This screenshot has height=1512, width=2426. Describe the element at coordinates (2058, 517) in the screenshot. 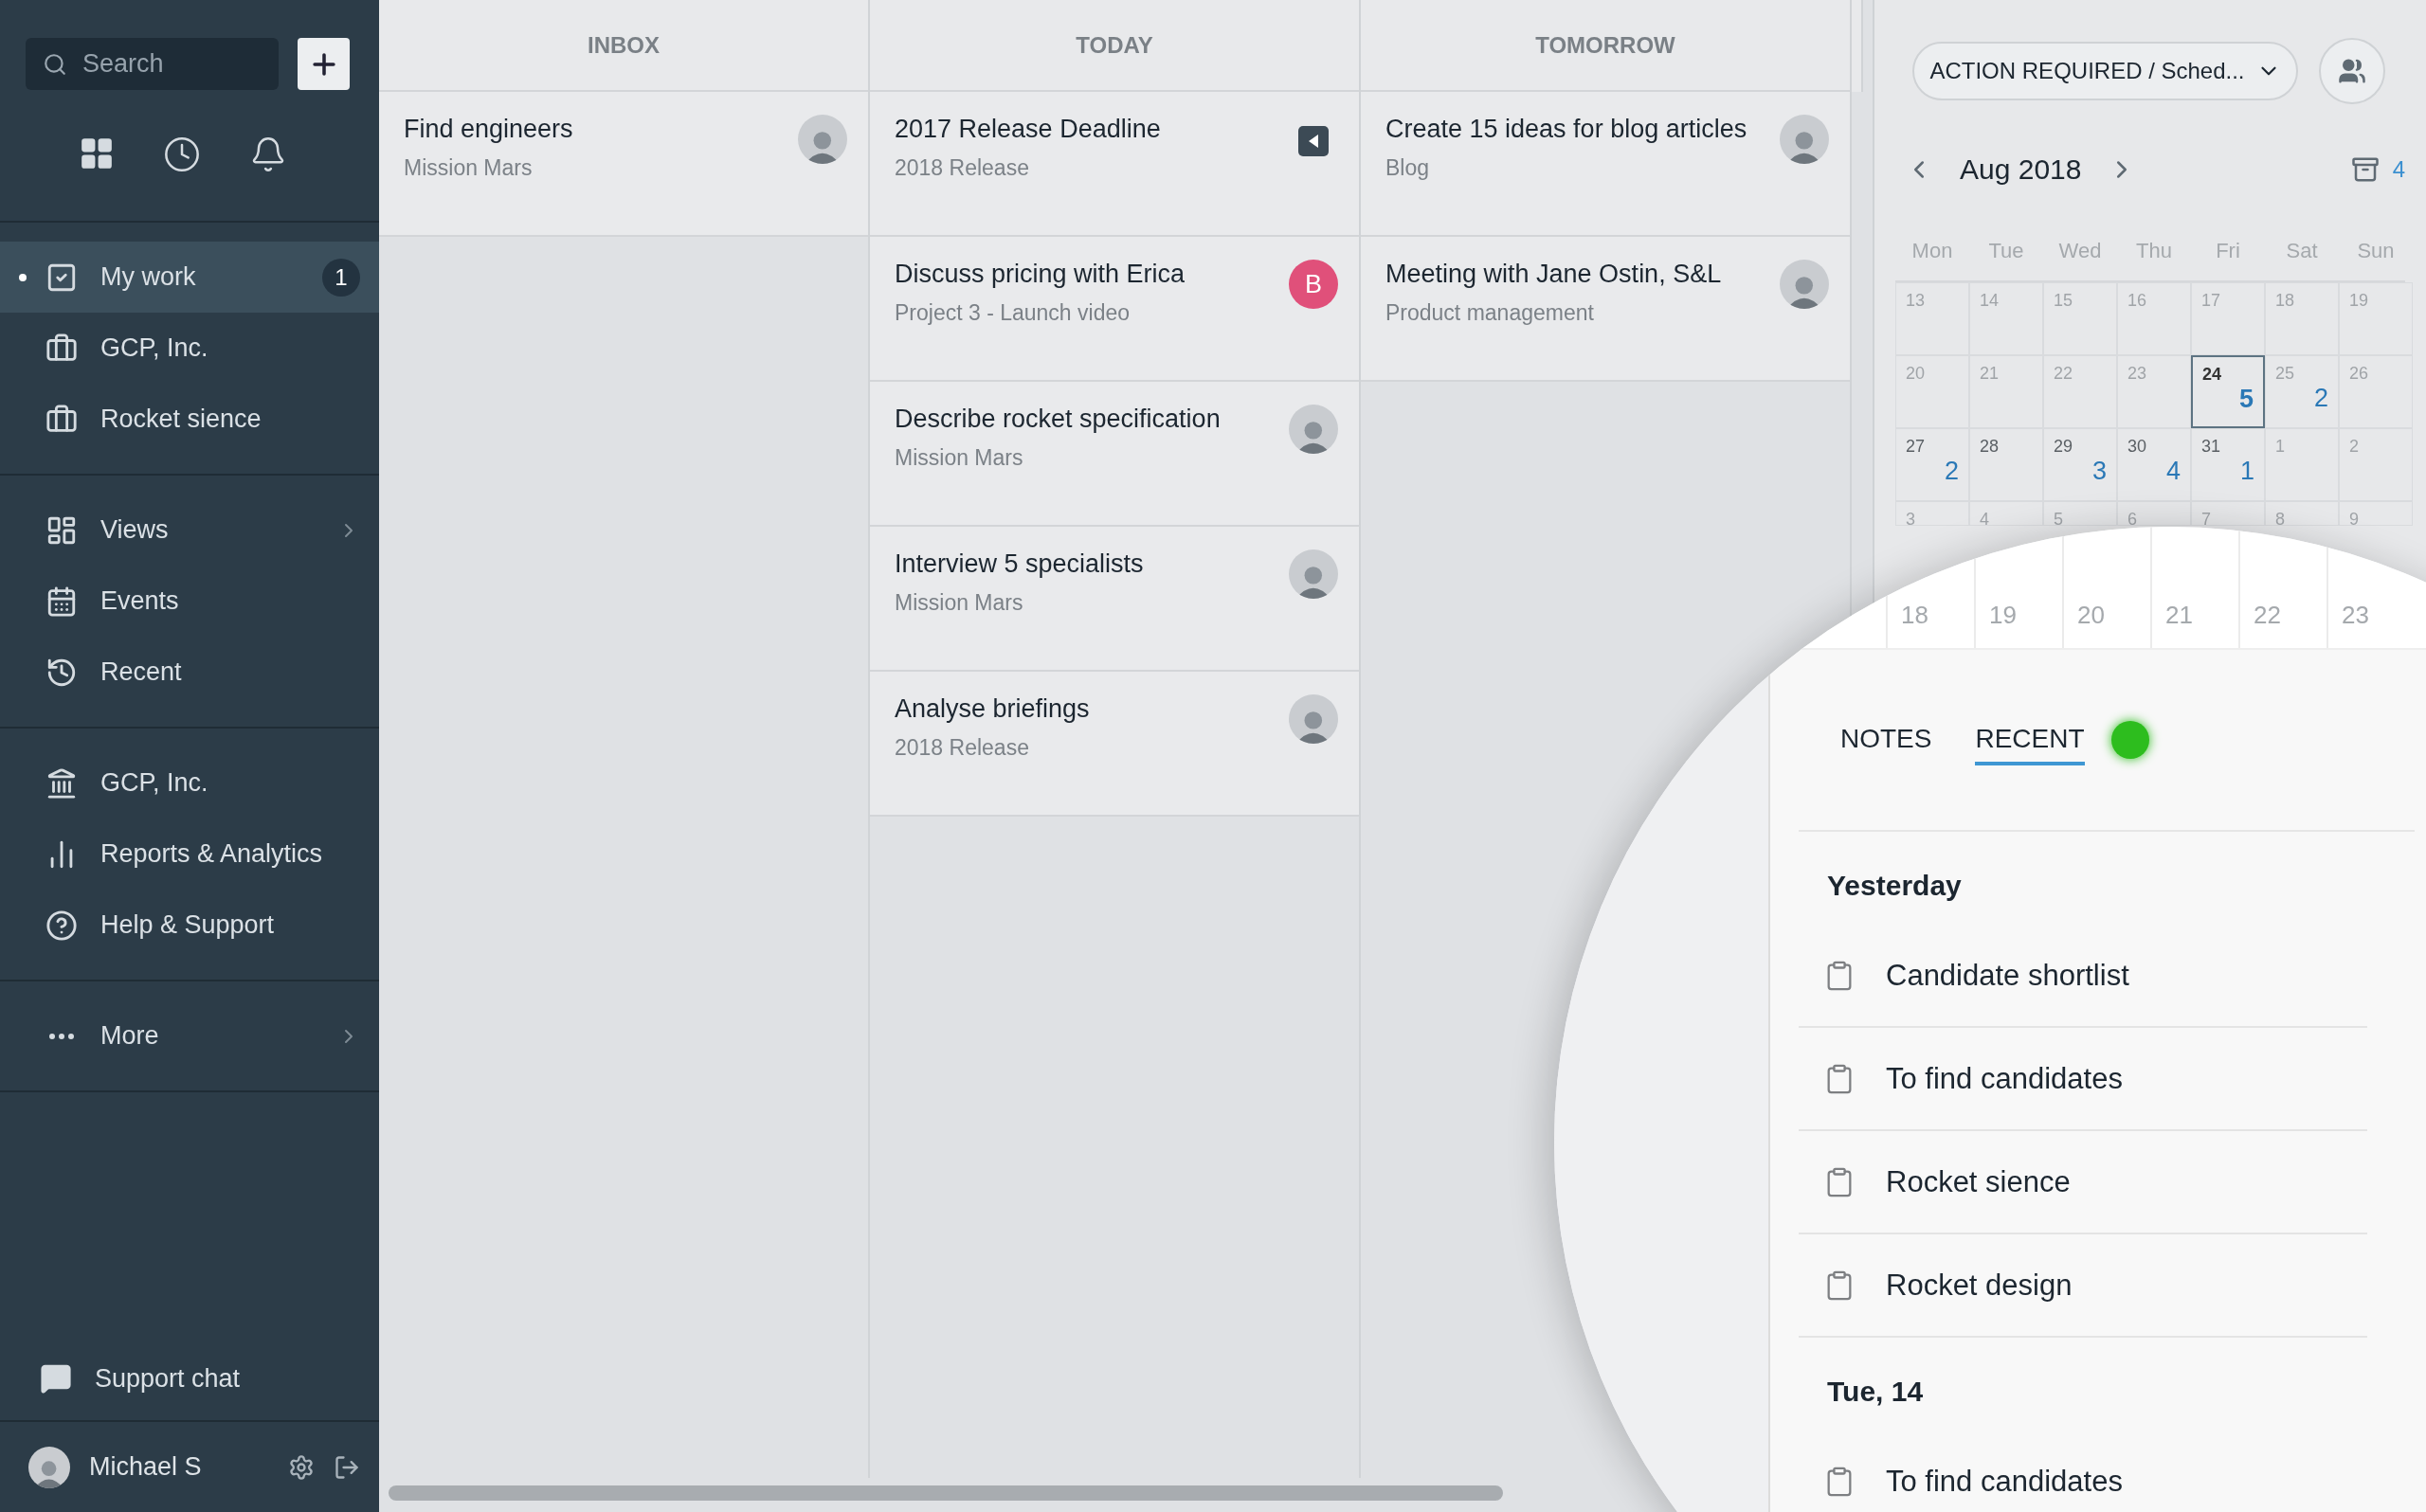

I see `day-number: 5` at that location.